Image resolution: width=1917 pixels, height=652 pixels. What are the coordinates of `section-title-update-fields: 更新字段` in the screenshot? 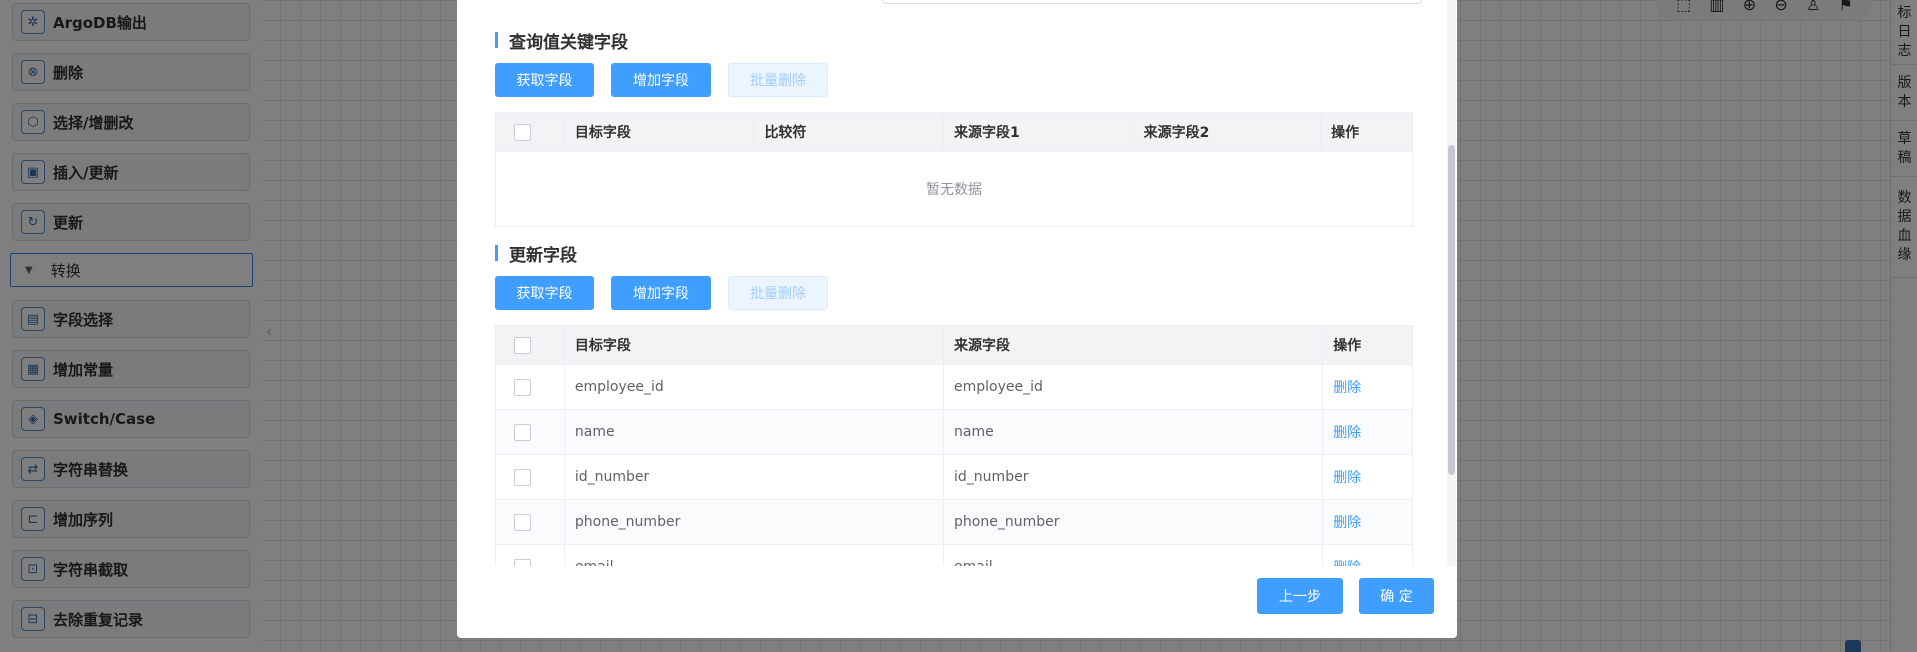 It's located at (536, 253).